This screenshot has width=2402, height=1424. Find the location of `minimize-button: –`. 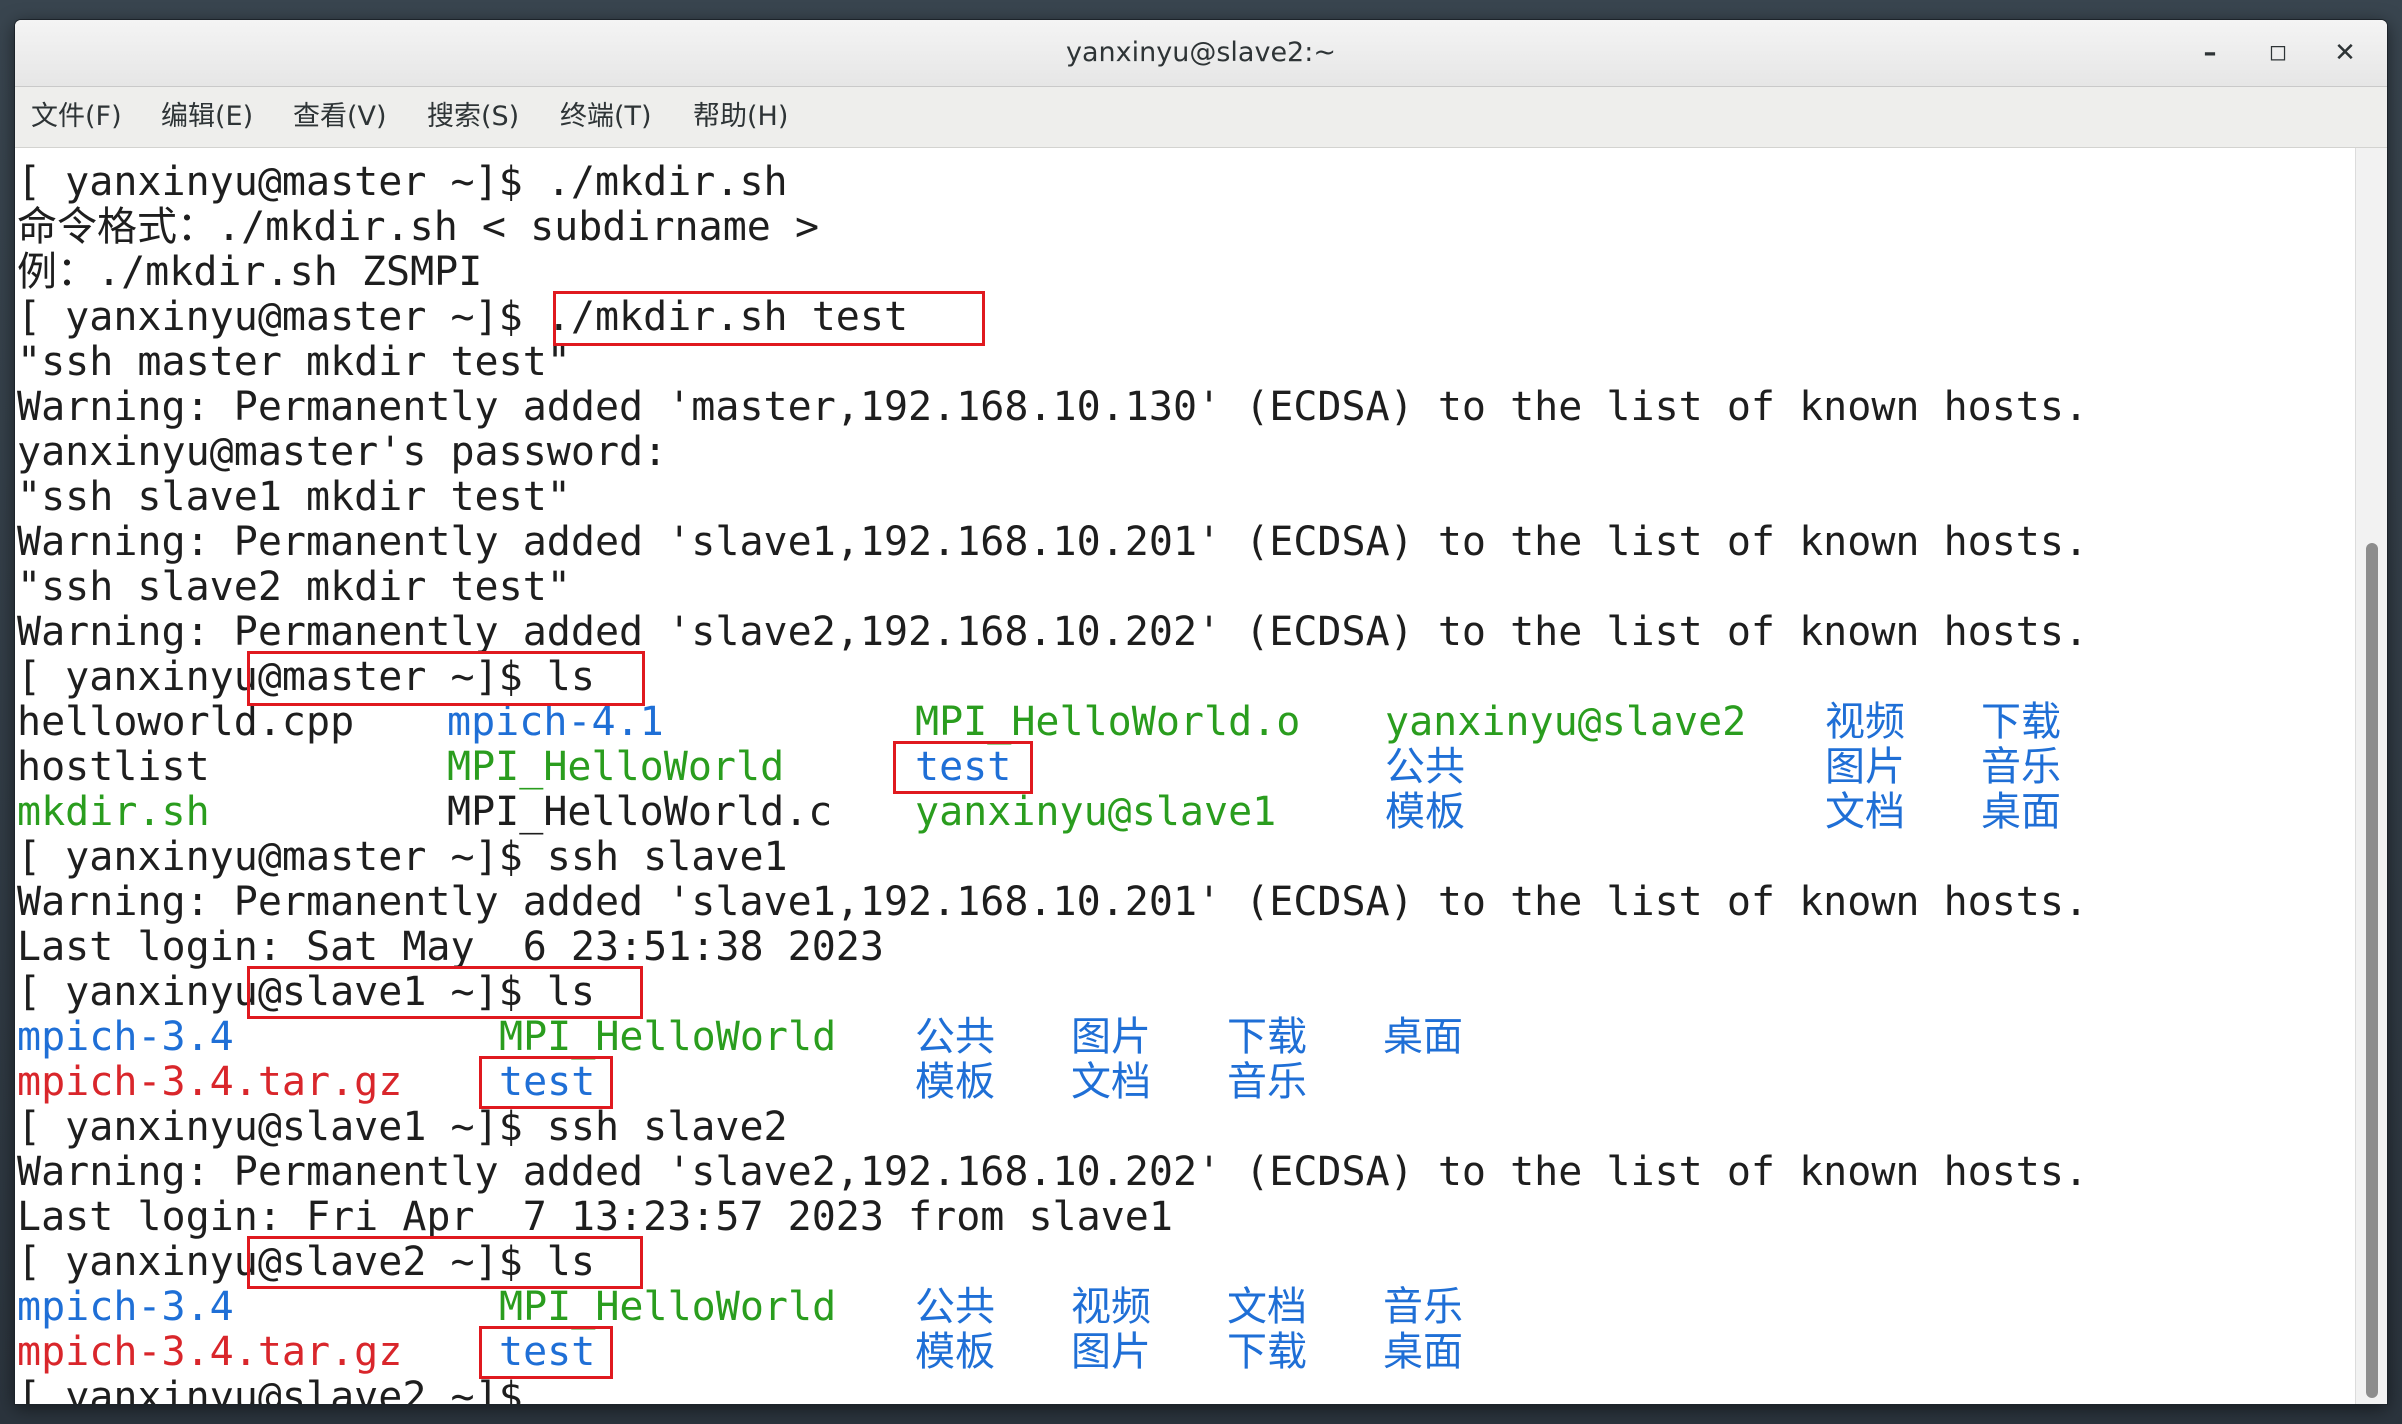

minimize-button: – is located at coordinates (2210, 53).